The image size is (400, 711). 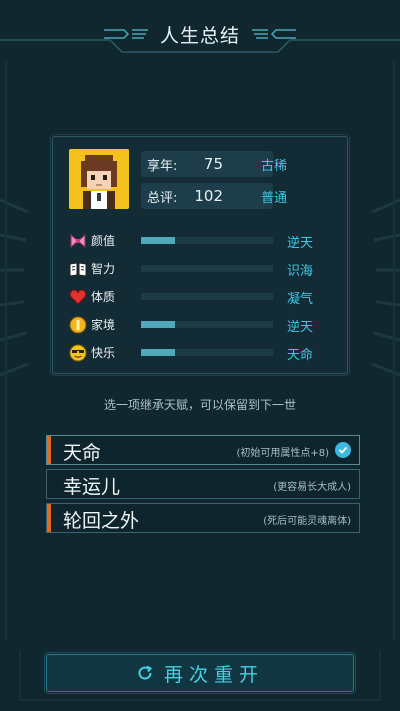 I want to click on talent-option: 天命 (初始可用属性点+8), so click(x=203, y=450).